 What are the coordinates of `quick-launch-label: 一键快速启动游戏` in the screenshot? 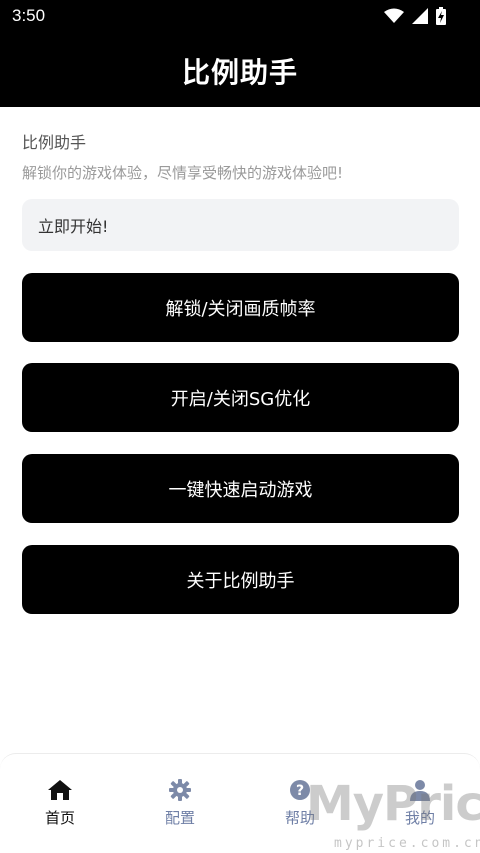 It's located at (240, 490).